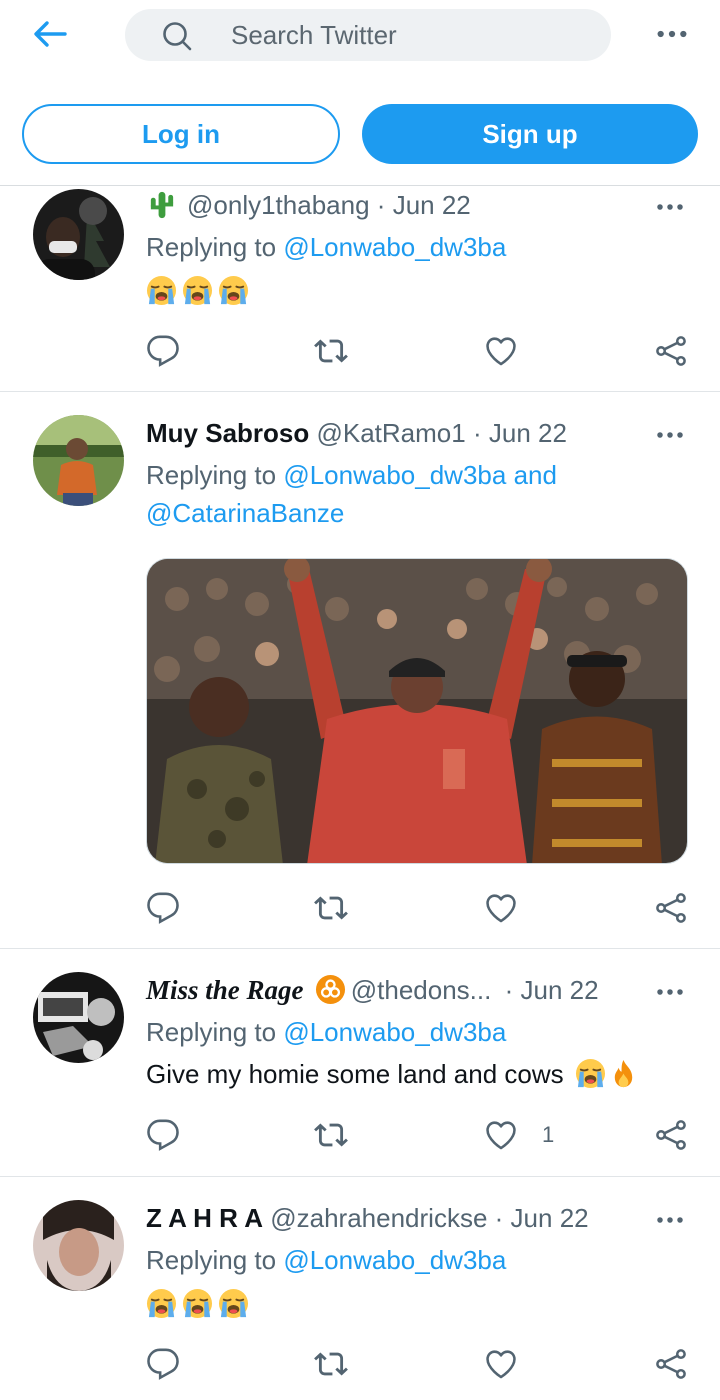 The height and width of the screenshot is (1400, 720). I want to click on tweet-header: Muy Sabroso @KatRamo1 · Jun 22, so click(356, 433).